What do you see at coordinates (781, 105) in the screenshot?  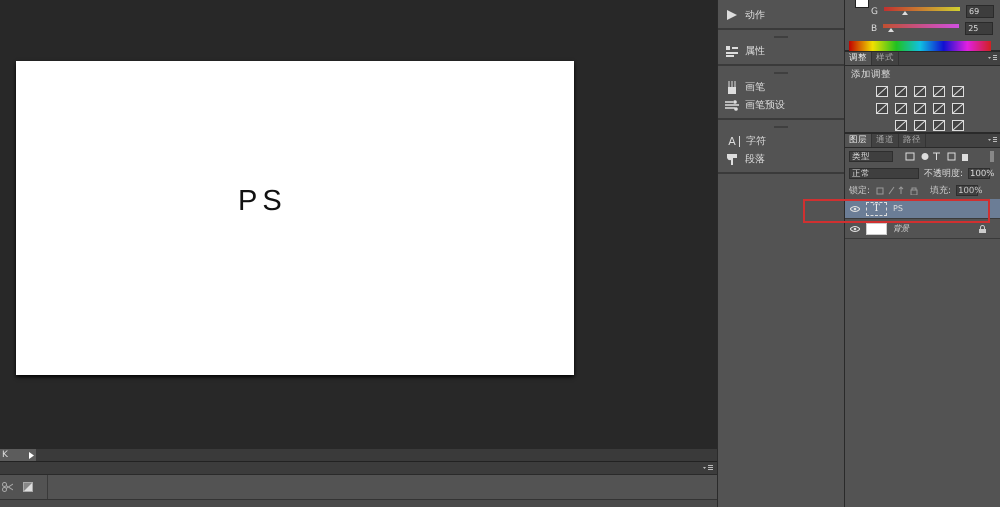 I see `panel-item: 画笔预设` at bounding box center [781, 105].